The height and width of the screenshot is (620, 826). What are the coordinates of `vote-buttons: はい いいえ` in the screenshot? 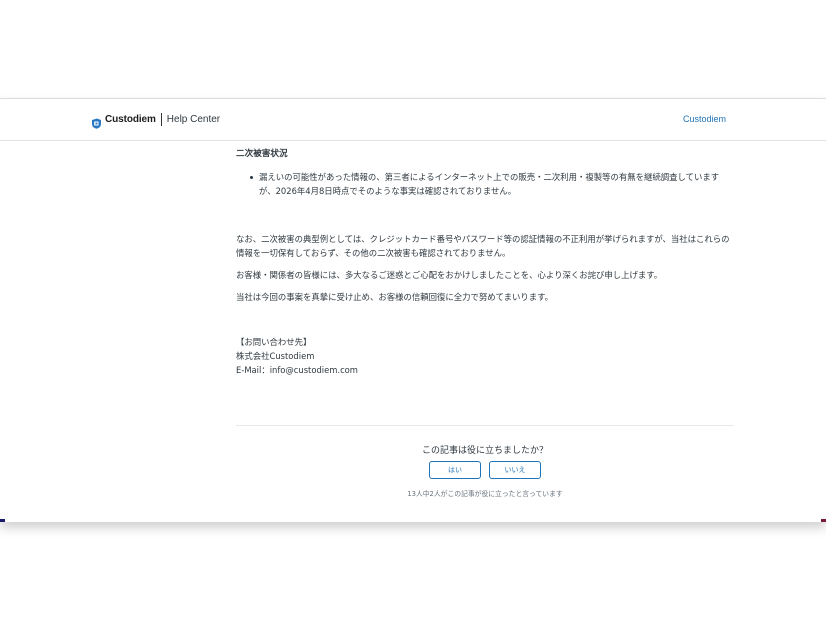 It's located at (485, 470).